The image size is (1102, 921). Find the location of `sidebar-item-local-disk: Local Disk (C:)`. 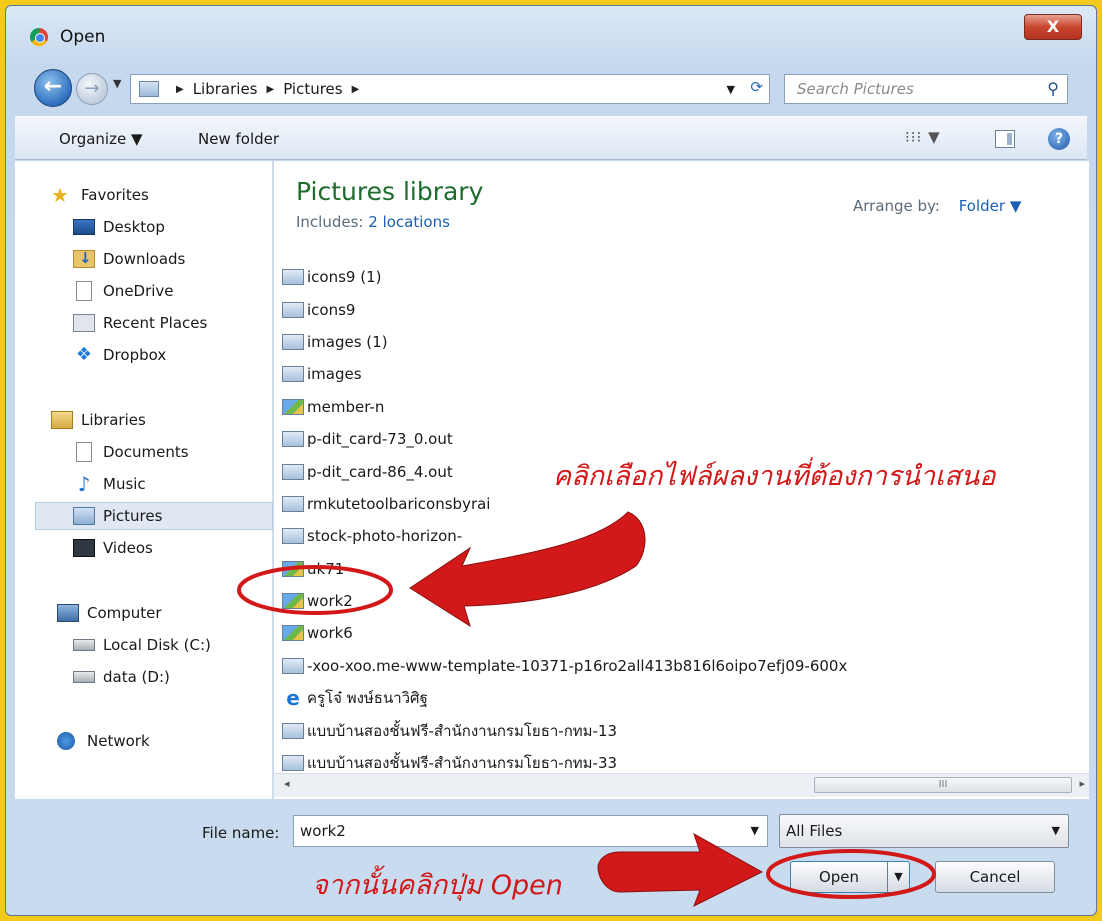

sidebar-item-local-disk: Local Disk (C:) is located at coordinates (142, 645).